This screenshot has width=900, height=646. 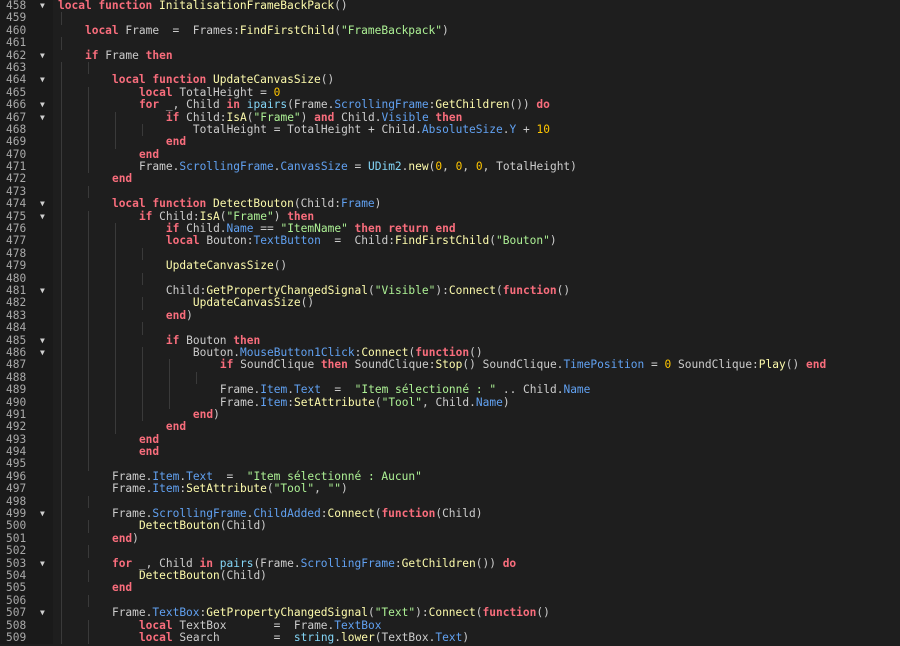 What do you see at coordinates (450, 539) in the screenshot?
I see `code-line: 501 end)` at bounding box center [450, 539].